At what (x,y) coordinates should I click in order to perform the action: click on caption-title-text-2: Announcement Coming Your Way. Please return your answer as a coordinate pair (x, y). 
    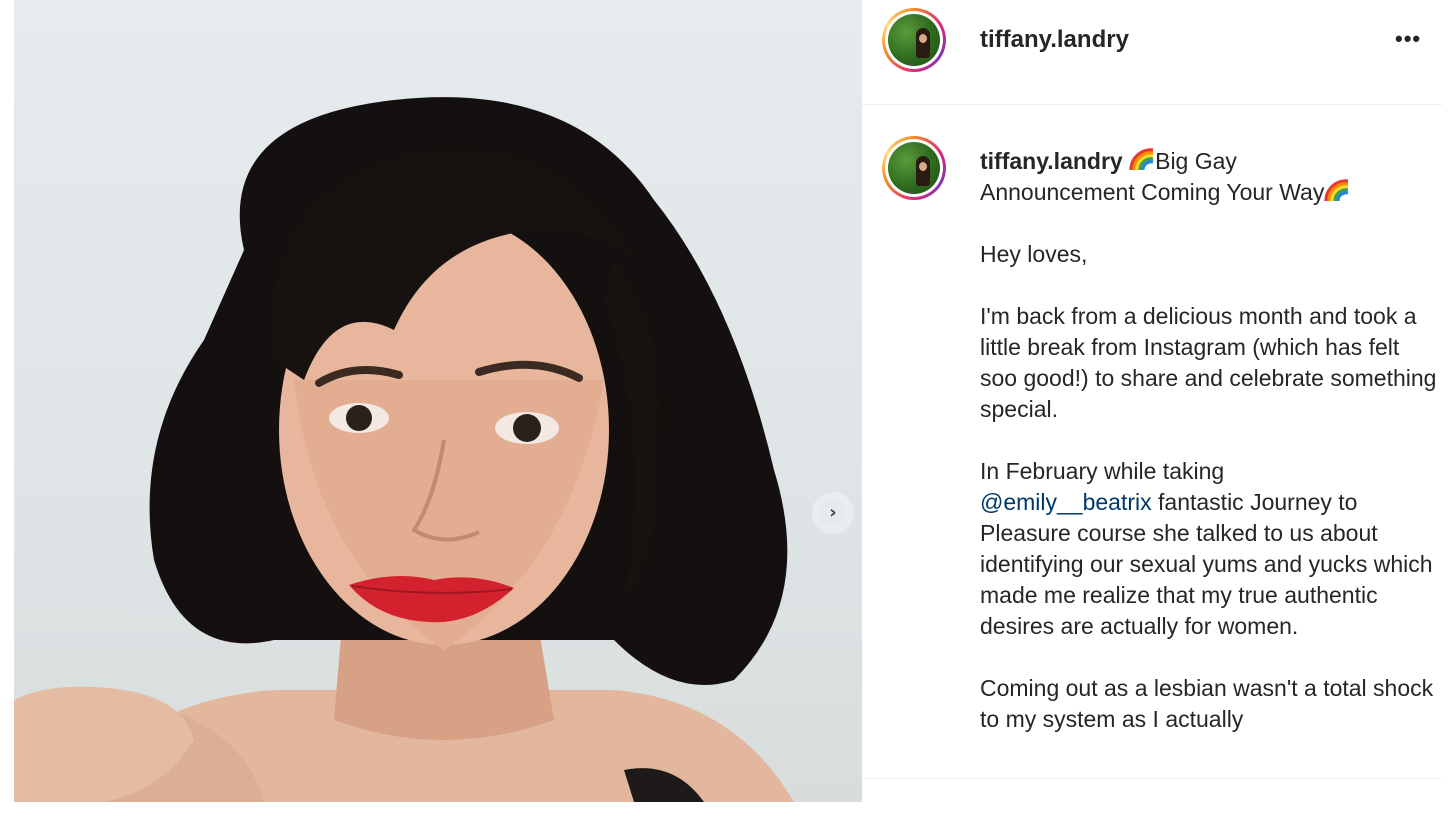
    Looking at the image, I should click on (1152, 192).